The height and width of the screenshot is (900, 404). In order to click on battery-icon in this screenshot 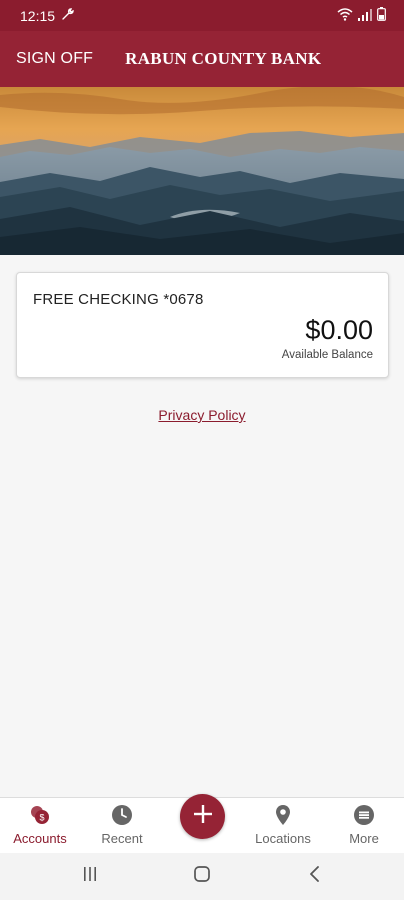, I will do `click(381, 15)`.